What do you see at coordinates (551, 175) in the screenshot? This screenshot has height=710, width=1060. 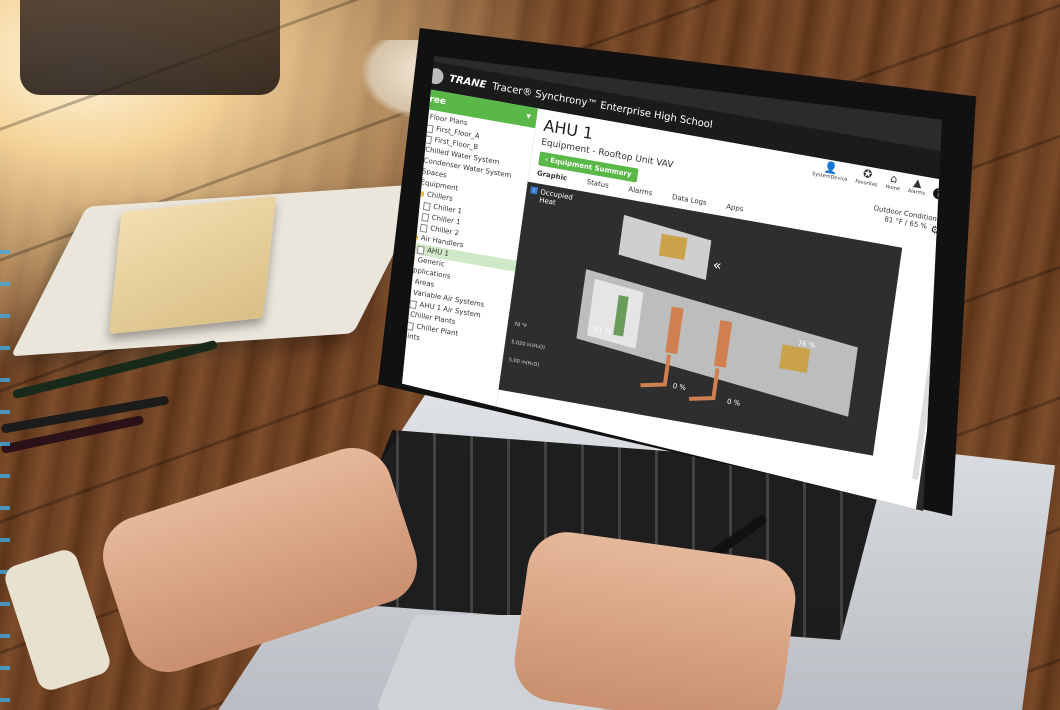 I see `tab-graphic: Graphic` at bounding box center [551, 175].